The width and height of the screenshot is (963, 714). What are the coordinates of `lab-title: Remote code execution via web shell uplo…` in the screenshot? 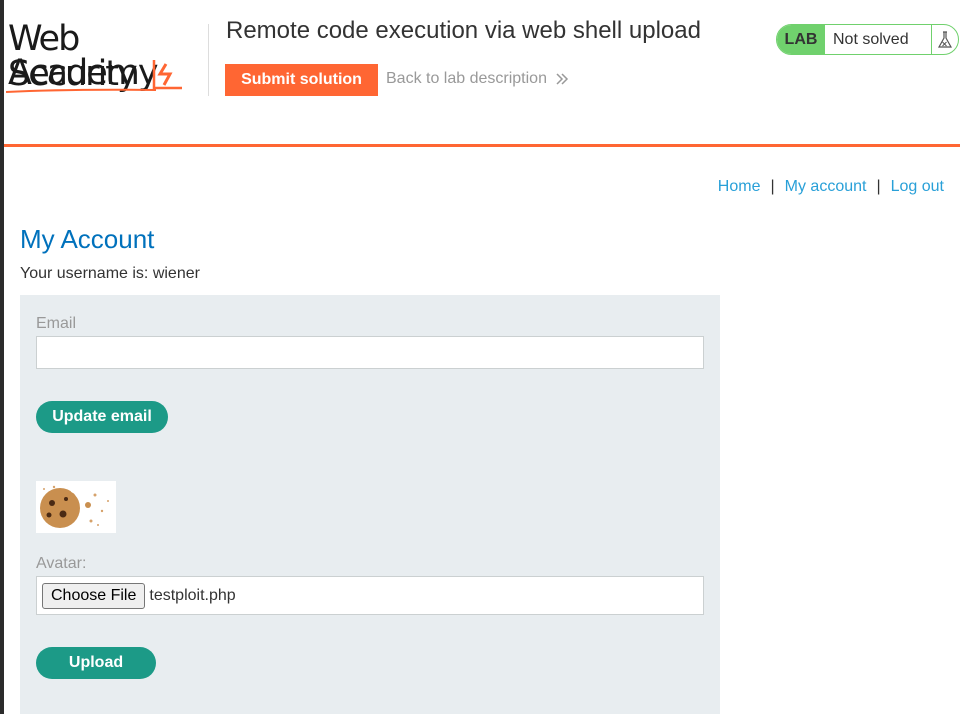 It's located at (463, 30).